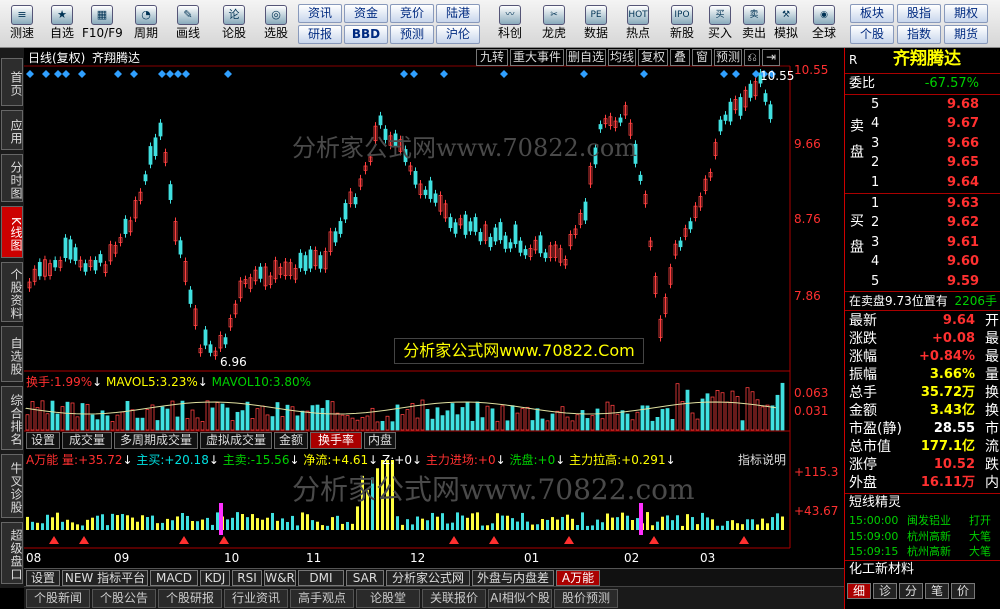 The height and width of the screenshot is (609, 1000). I want to click on chart-header-btn-6: 窗, so click(702, 57).